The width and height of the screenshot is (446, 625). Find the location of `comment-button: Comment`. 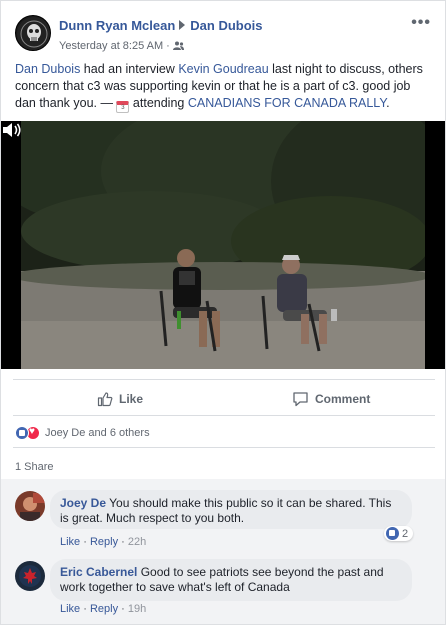

comment-button: Comment is located at coordinates (331, 399).